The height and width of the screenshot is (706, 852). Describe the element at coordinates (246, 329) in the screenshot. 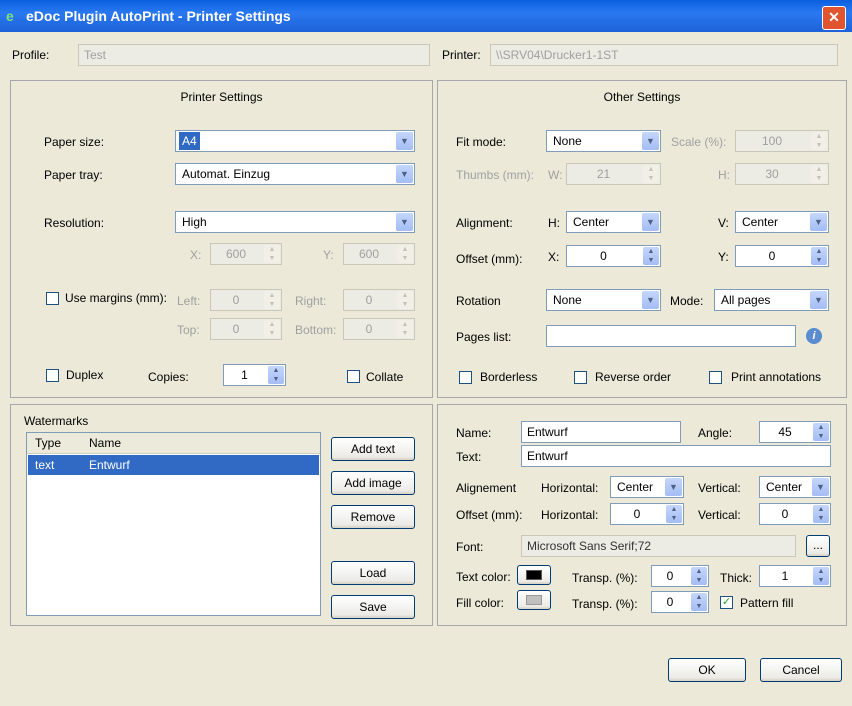

I see `top-spinner: 0 ▲ ▼` at that location.